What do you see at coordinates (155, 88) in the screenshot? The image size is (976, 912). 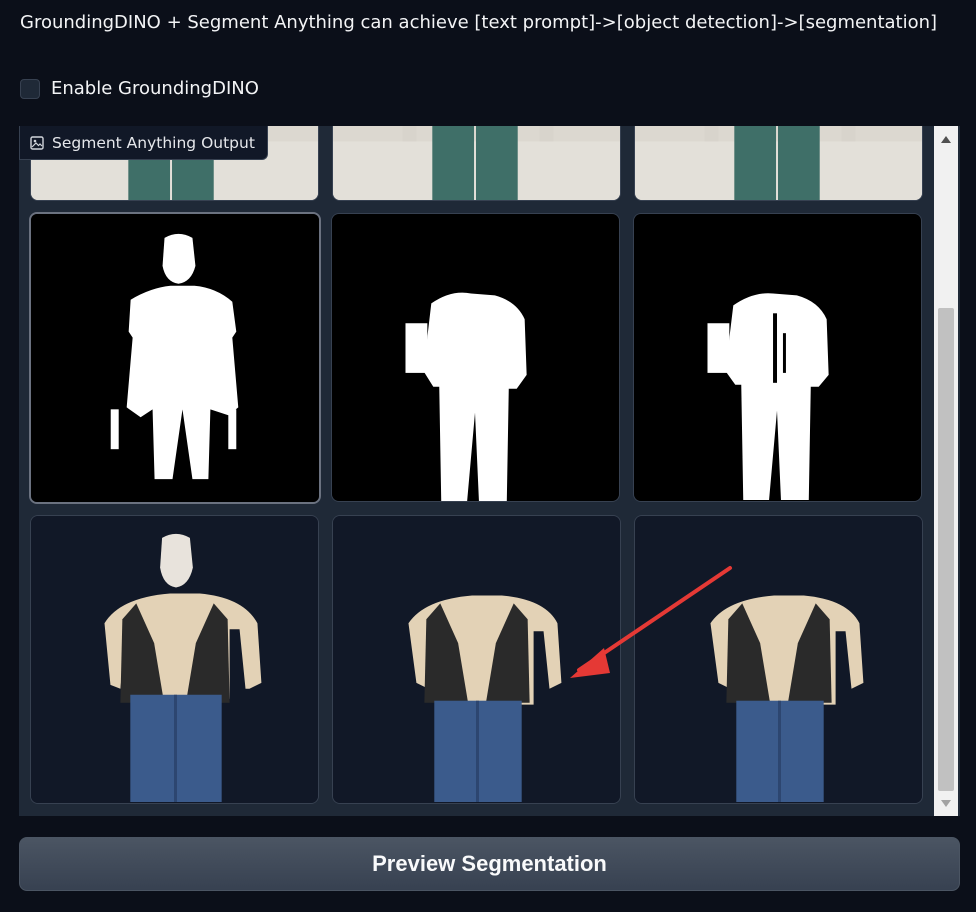 I see `enable-groundingdino-label: Enable GroundingDINO` at bounding box center [155, 88].